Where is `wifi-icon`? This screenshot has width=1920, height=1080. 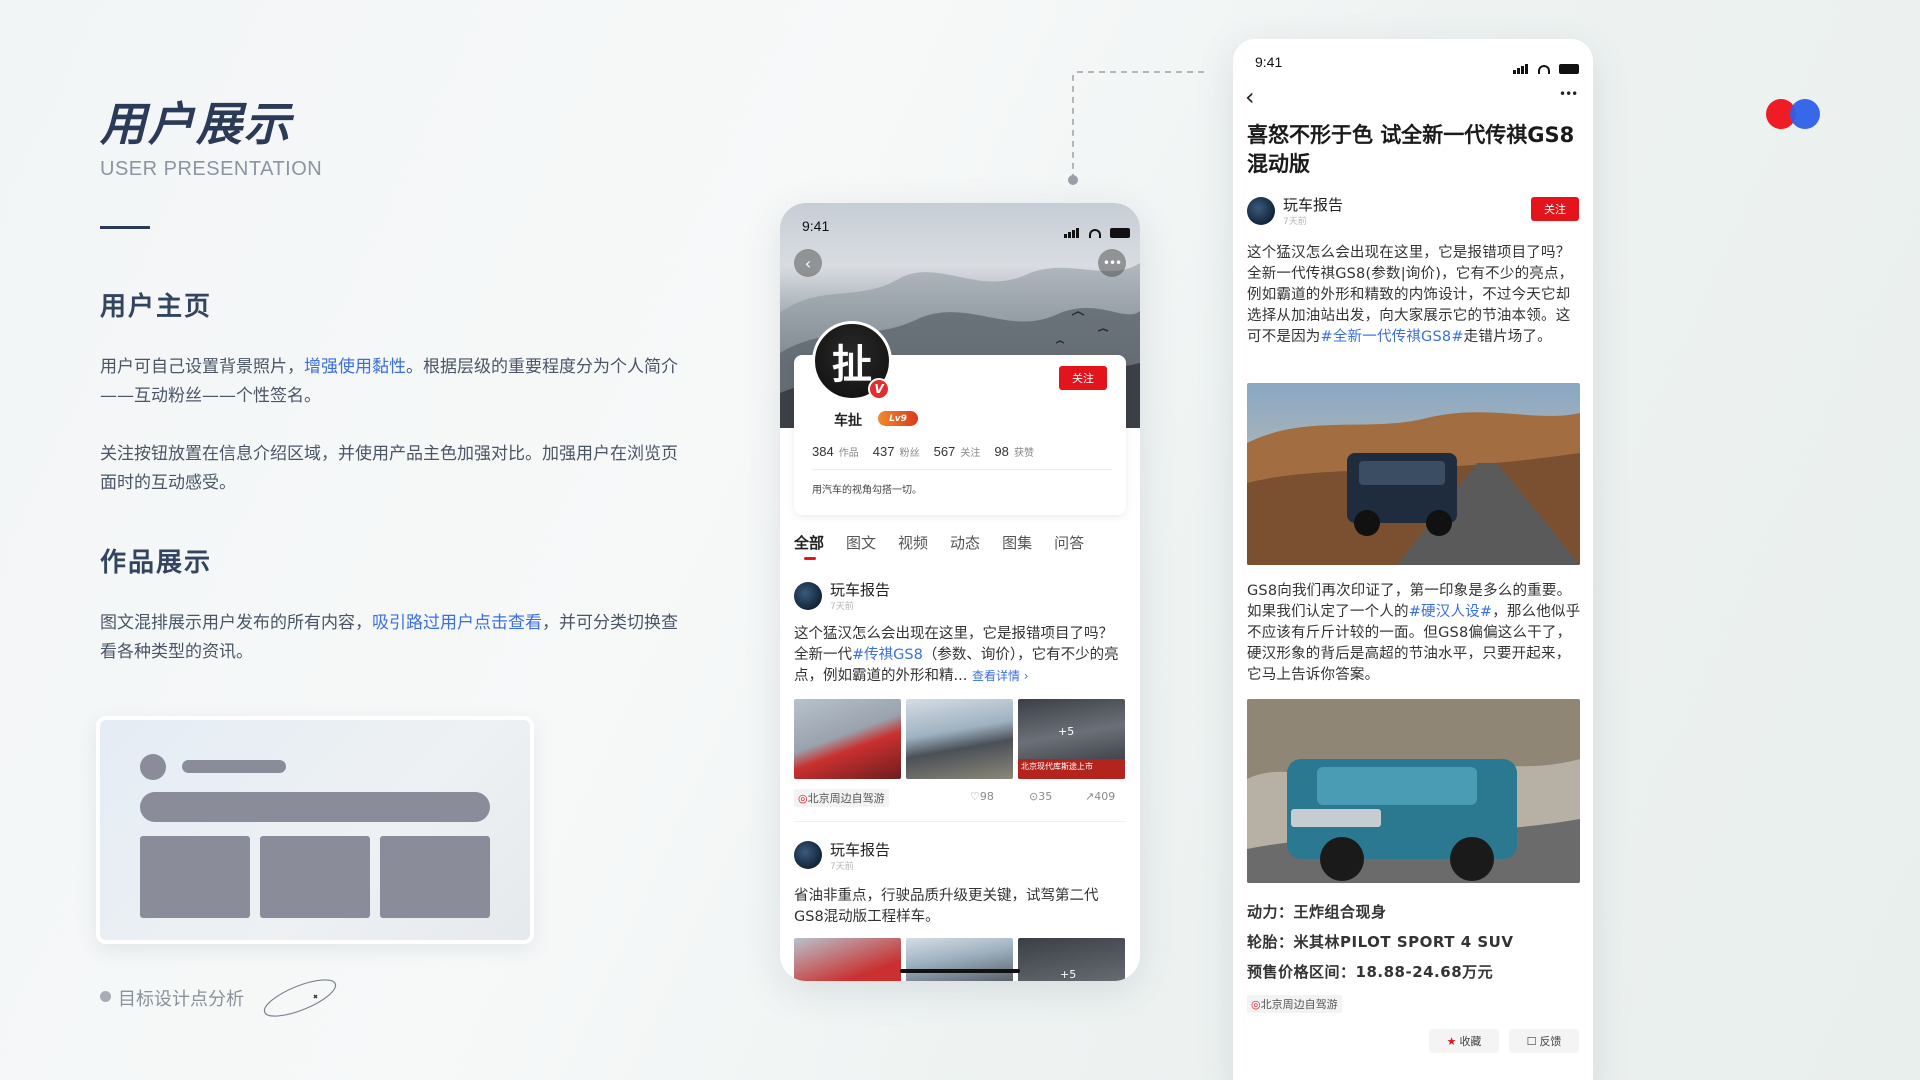
wifi-icon is located at coordinates (1095, 233).